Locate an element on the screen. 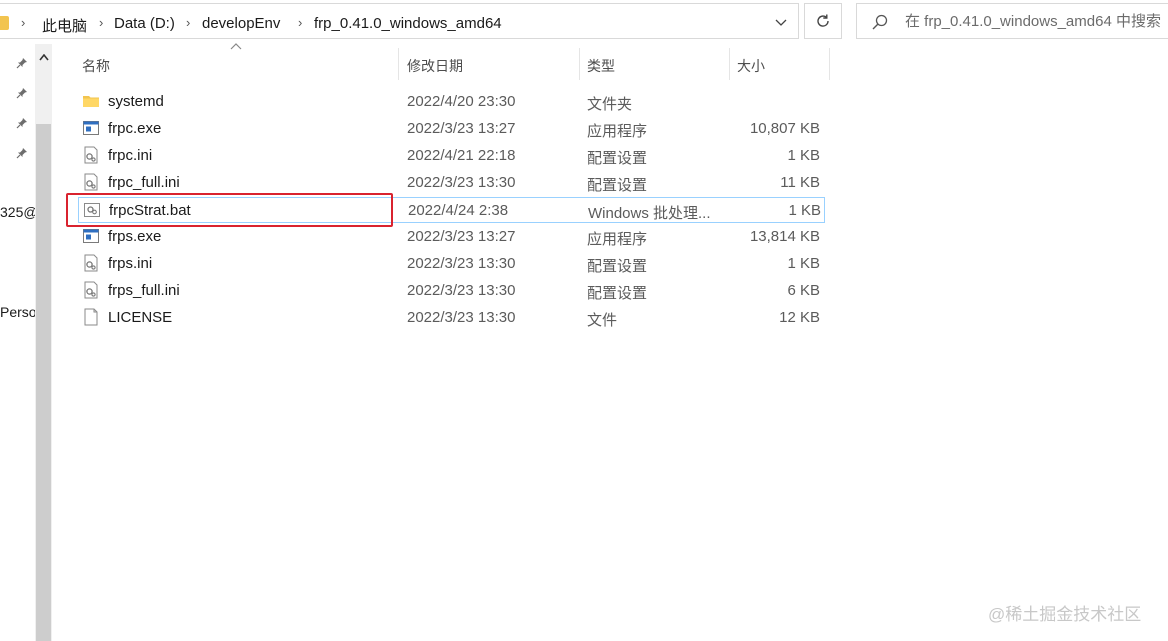 This screenshot has height=641, width=1168. nav-item-account: 325@ is located at coordinates (17, 212).